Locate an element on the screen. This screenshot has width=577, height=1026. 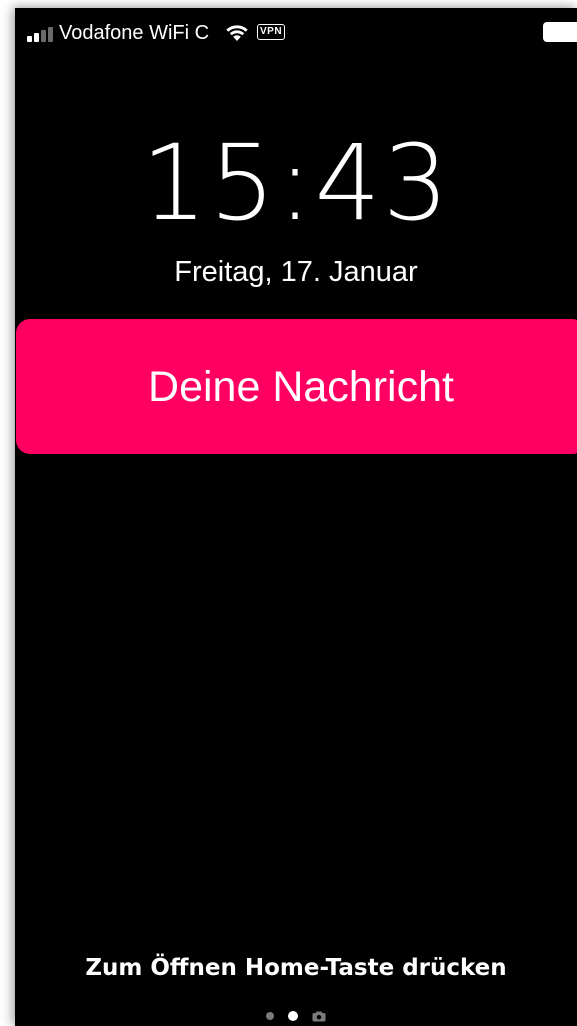
page-indicator is located at coordinates (296, 1016).